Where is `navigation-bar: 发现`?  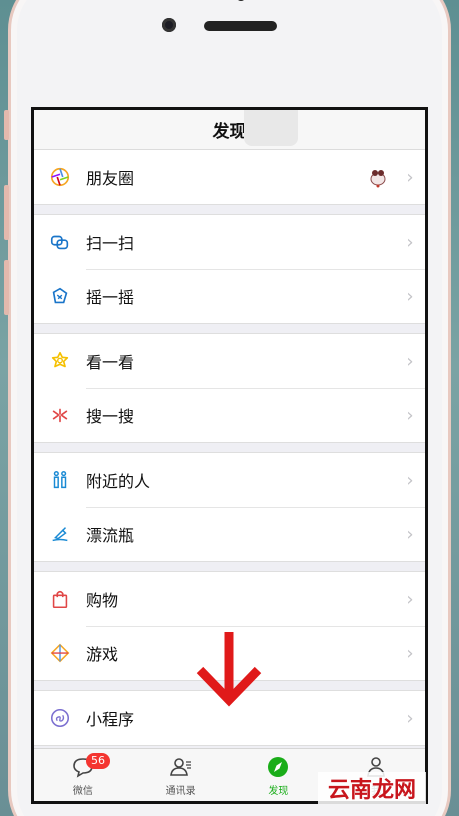
navigation-bar: 发现 is located at coordinates (229, 130).